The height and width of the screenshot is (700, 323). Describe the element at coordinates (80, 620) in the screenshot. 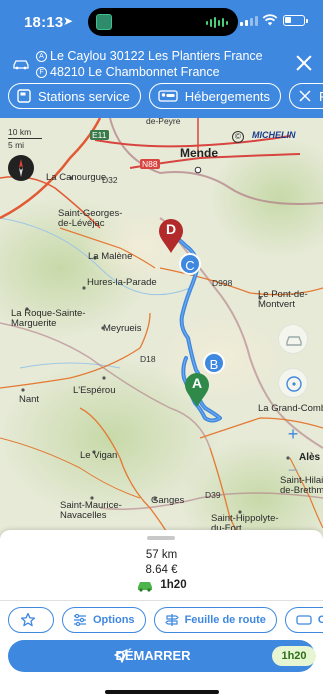

I see `sliders-icon` at that location.